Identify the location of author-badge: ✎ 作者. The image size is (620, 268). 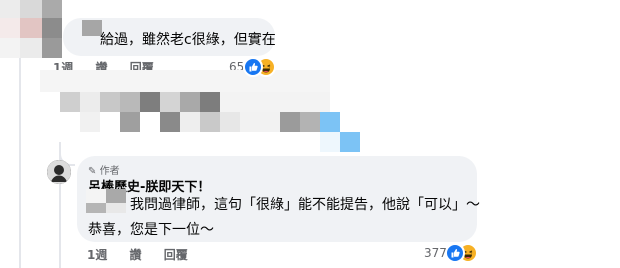
(104, 169).